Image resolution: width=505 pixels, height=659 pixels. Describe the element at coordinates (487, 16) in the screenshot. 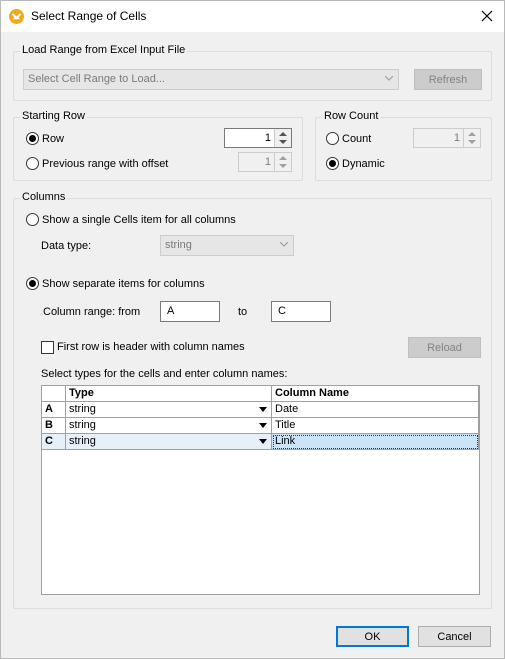

I see `close-icon` at that location.